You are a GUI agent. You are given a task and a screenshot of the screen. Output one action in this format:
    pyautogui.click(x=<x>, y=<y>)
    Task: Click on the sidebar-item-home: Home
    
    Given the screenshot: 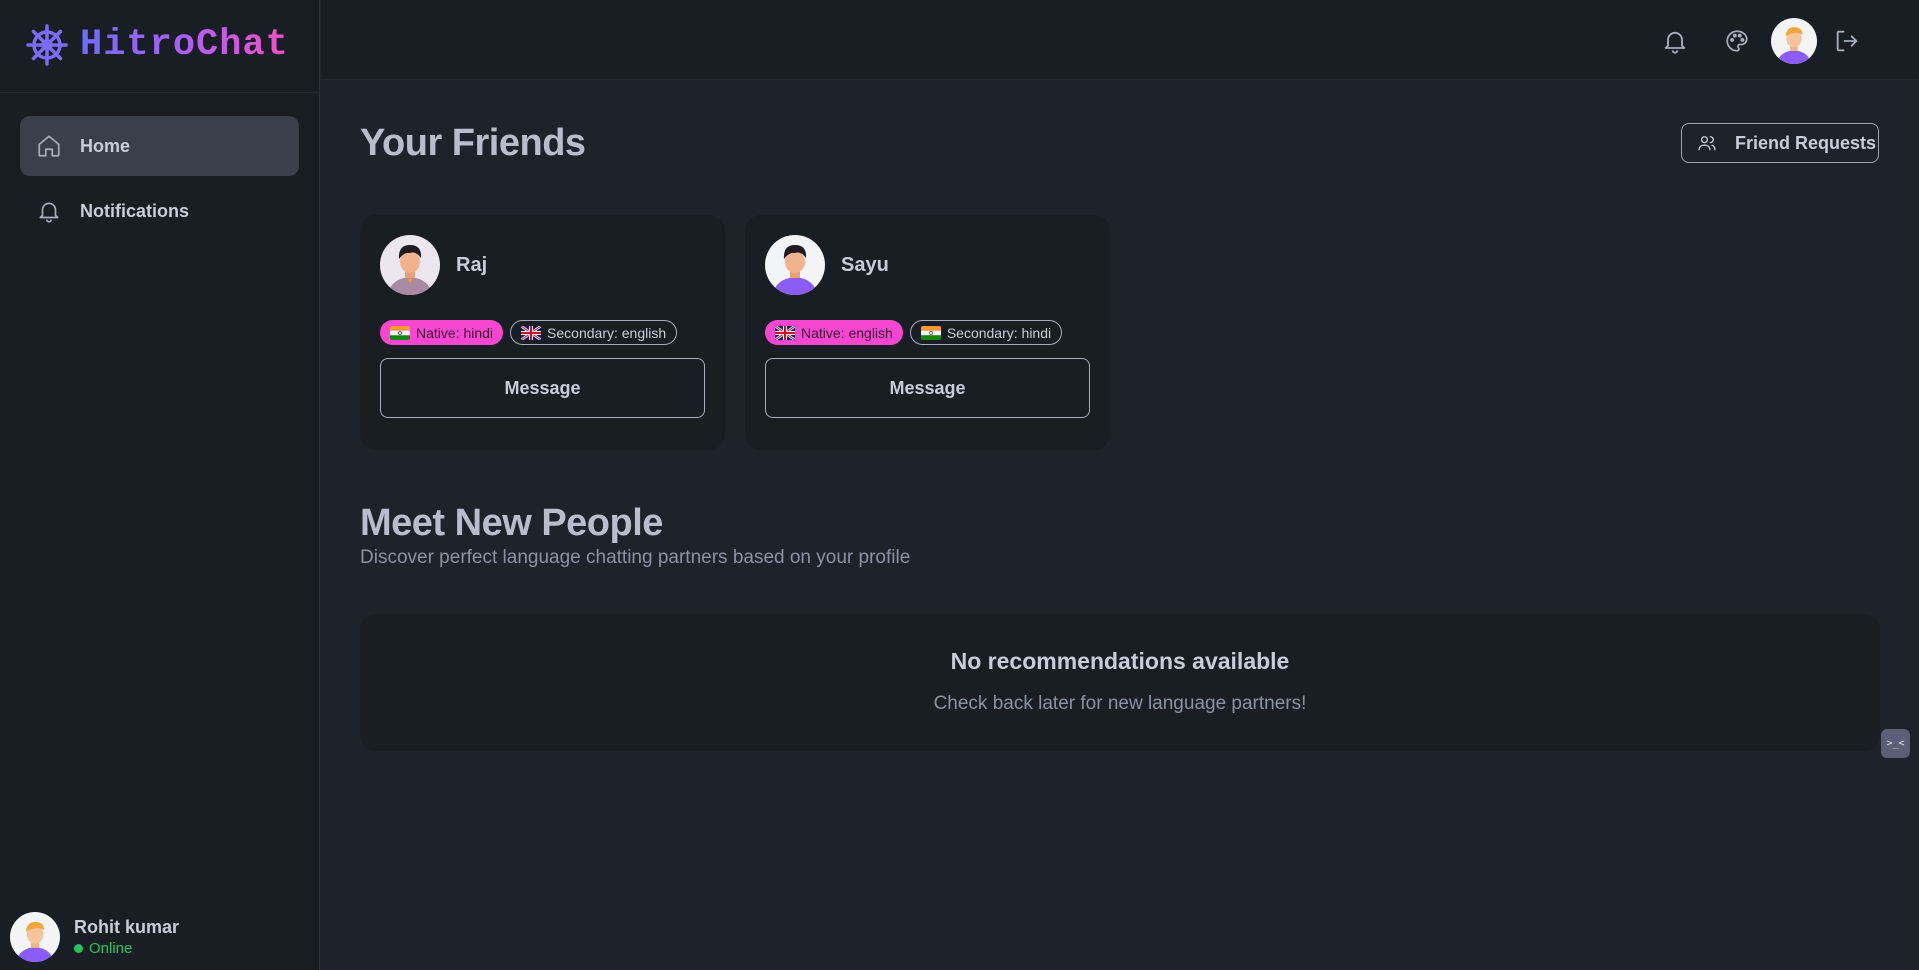 What is the action you would take?
    pyautogui.click(x=159, y=146)
    